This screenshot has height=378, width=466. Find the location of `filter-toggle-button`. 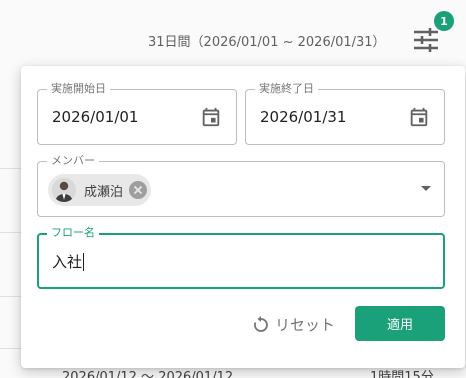

filter-toggle-button is located at coordinates (426, 40).